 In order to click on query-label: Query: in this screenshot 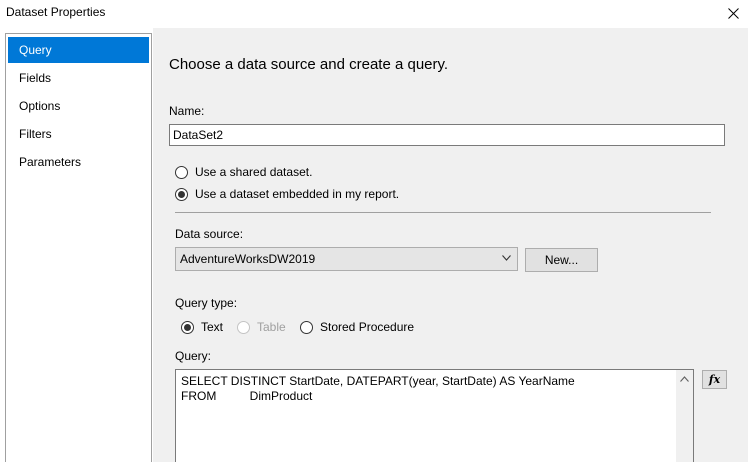, I will do `click(193, 356)`.